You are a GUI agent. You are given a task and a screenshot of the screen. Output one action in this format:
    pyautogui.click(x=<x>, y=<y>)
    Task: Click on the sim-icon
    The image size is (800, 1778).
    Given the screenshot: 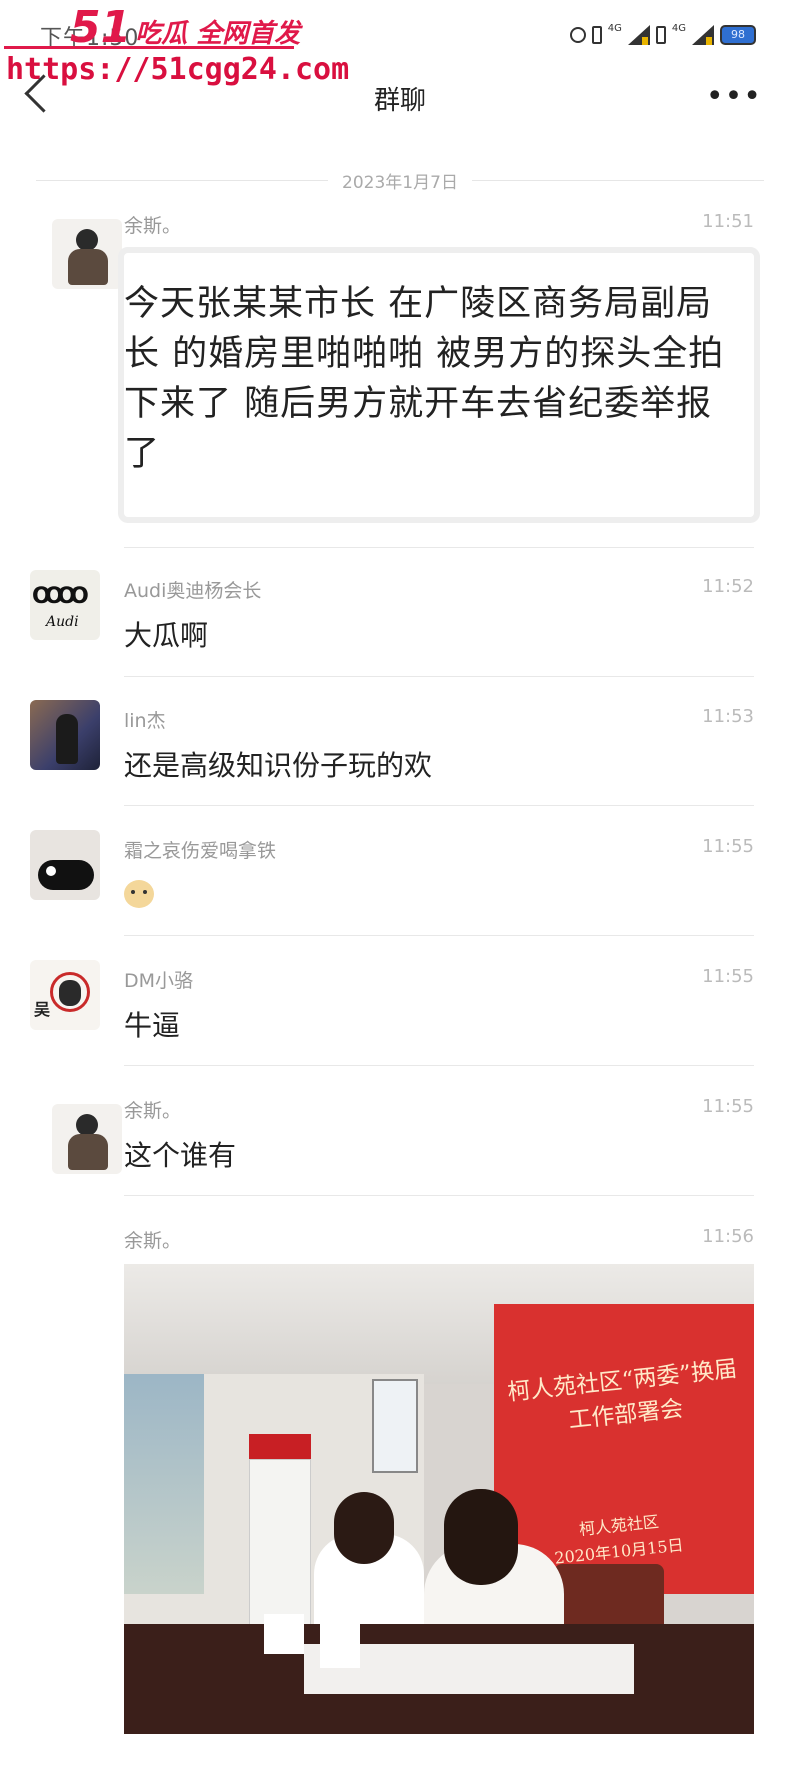 What is the action you would take?
    pyautogui.click(x=596, y=35)
    